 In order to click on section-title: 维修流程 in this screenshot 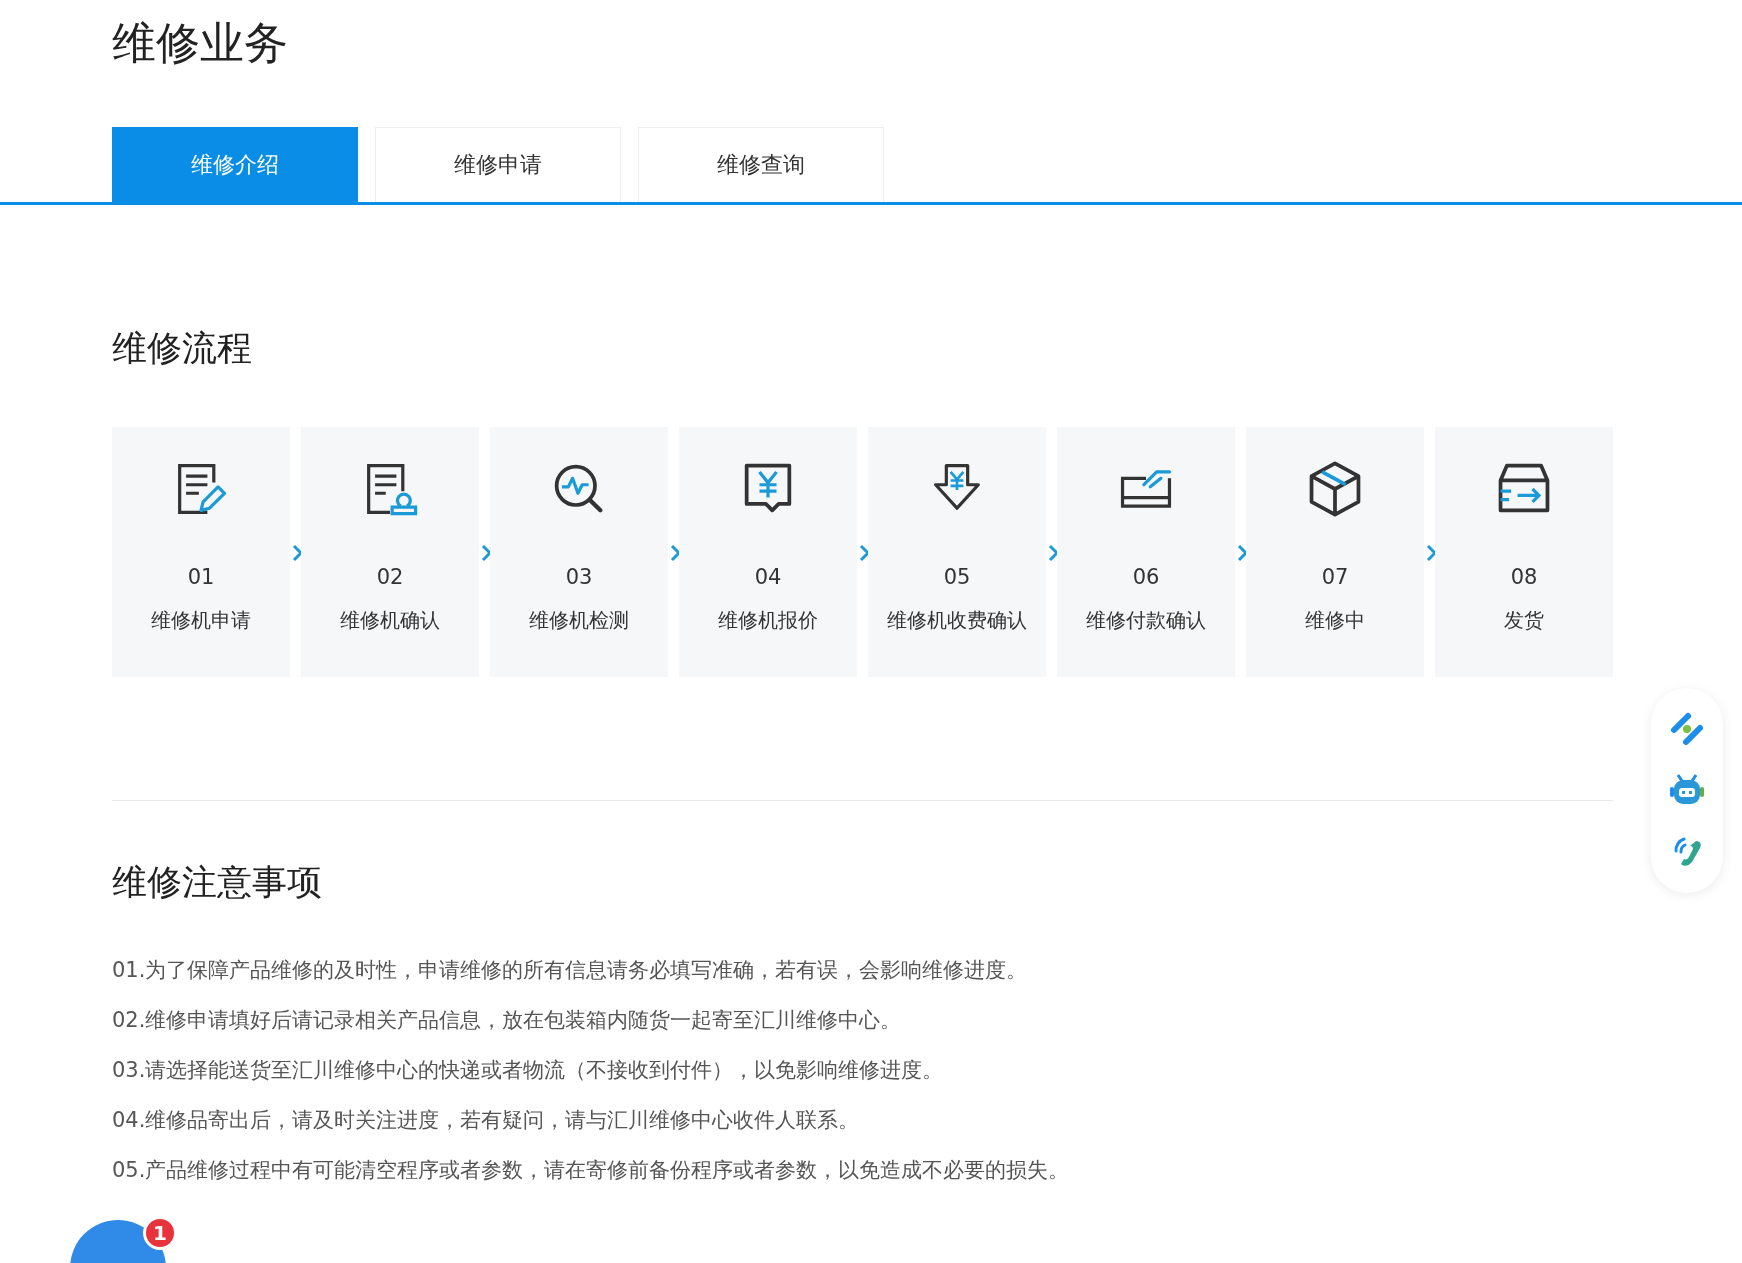, I will do `click(182, 348)`.